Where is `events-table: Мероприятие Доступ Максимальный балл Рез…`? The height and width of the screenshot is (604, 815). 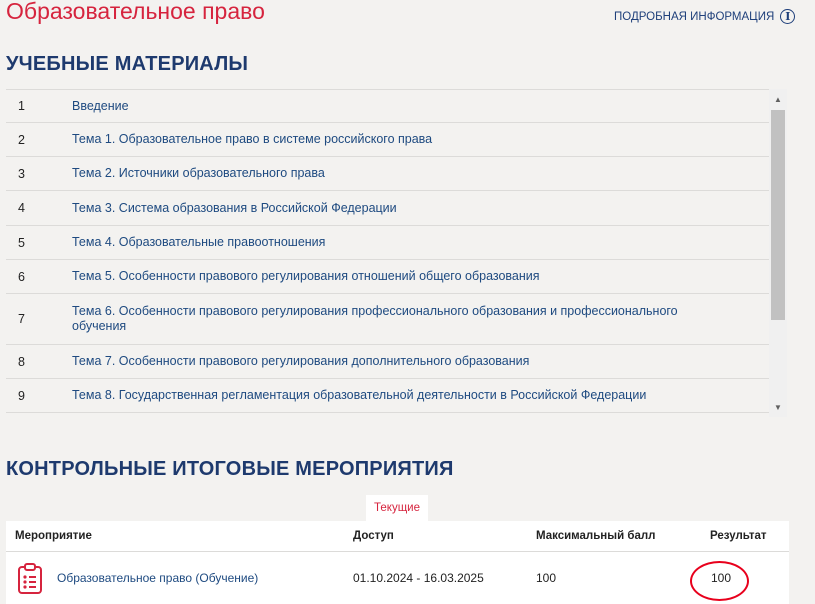 events-table: Мероприятие Доступ Максимальный балл Рез… is located at coordinates (397, 562).